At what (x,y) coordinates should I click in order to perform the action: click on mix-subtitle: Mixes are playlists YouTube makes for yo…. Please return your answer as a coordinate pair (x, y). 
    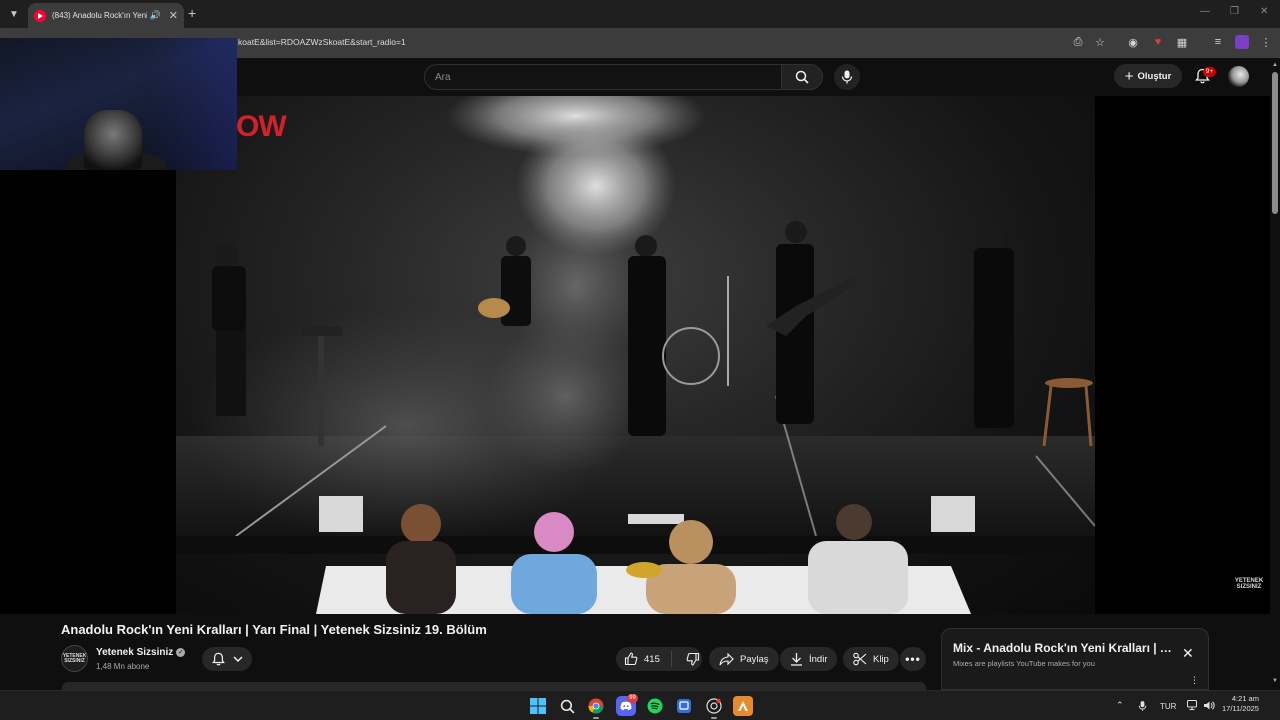
    Looking at the image, I should click on (1024, 663).